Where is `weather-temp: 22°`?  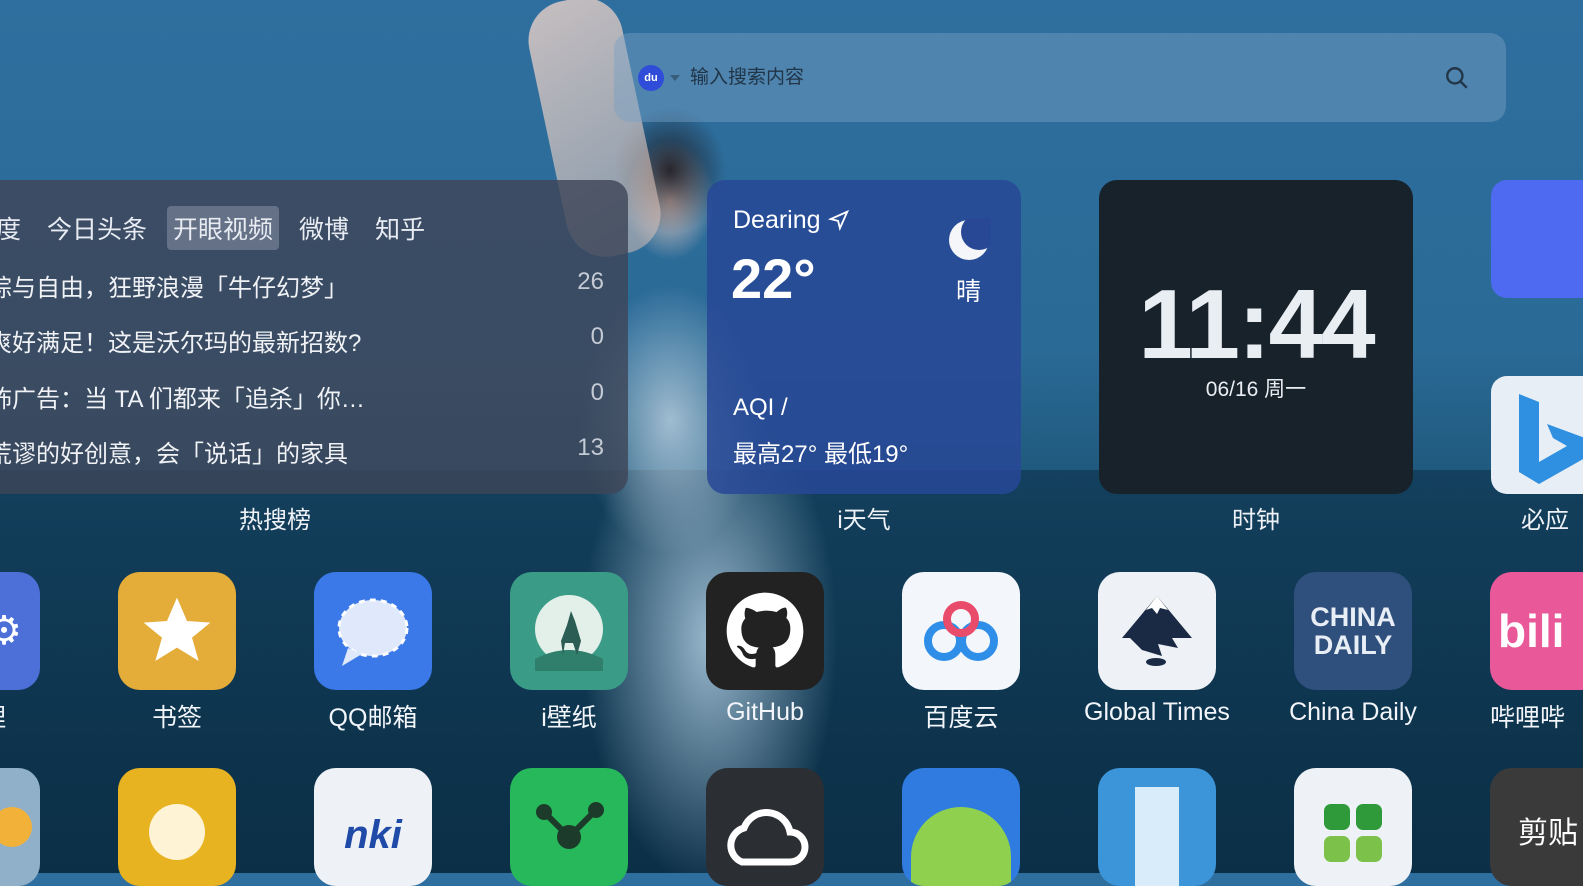 weather-temp: 22° is located at coordinates (773, 278).